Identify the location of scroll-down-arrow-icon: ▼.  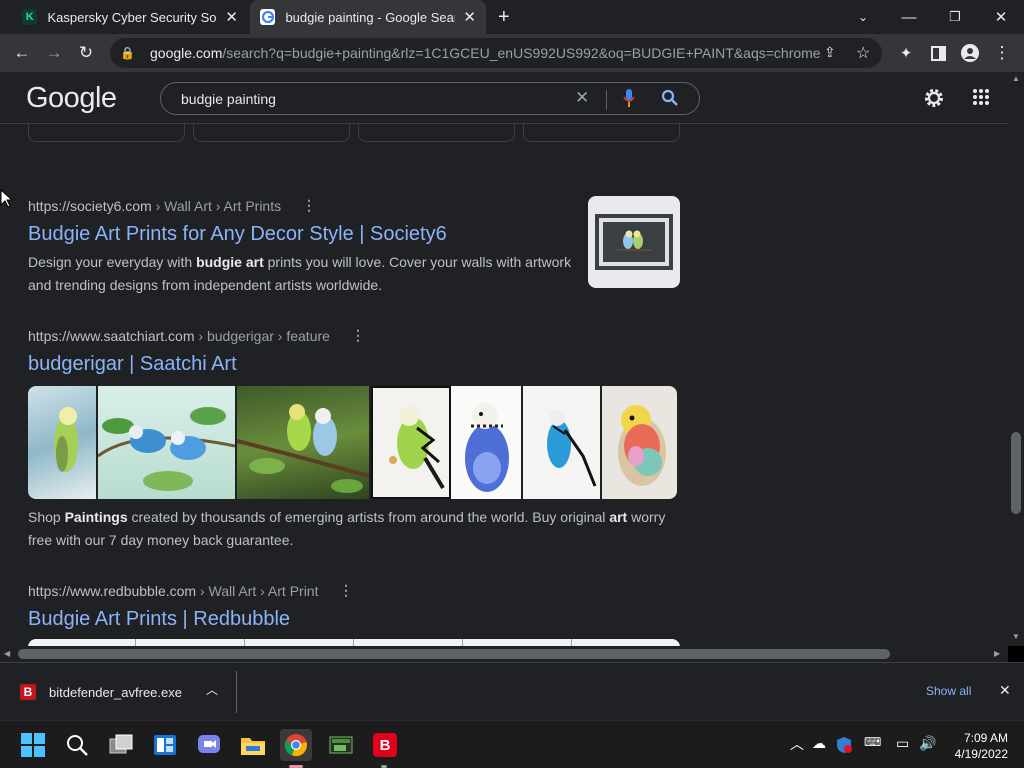
(1016, 636).